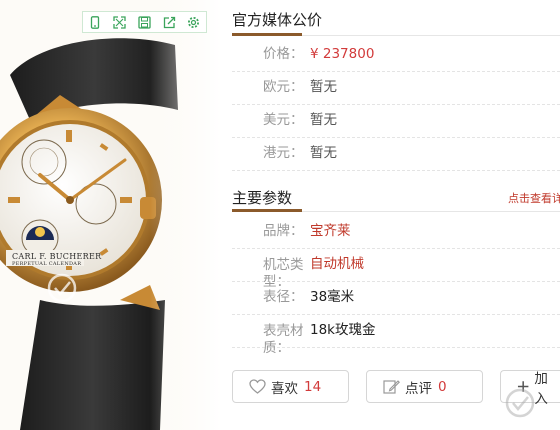 The width and height of the screenshot is (560, 430). What do you see at coordinates (342, 54) in the screenshot?
I see `price-value: ¥ 237800` at bounding box center [342, 54].